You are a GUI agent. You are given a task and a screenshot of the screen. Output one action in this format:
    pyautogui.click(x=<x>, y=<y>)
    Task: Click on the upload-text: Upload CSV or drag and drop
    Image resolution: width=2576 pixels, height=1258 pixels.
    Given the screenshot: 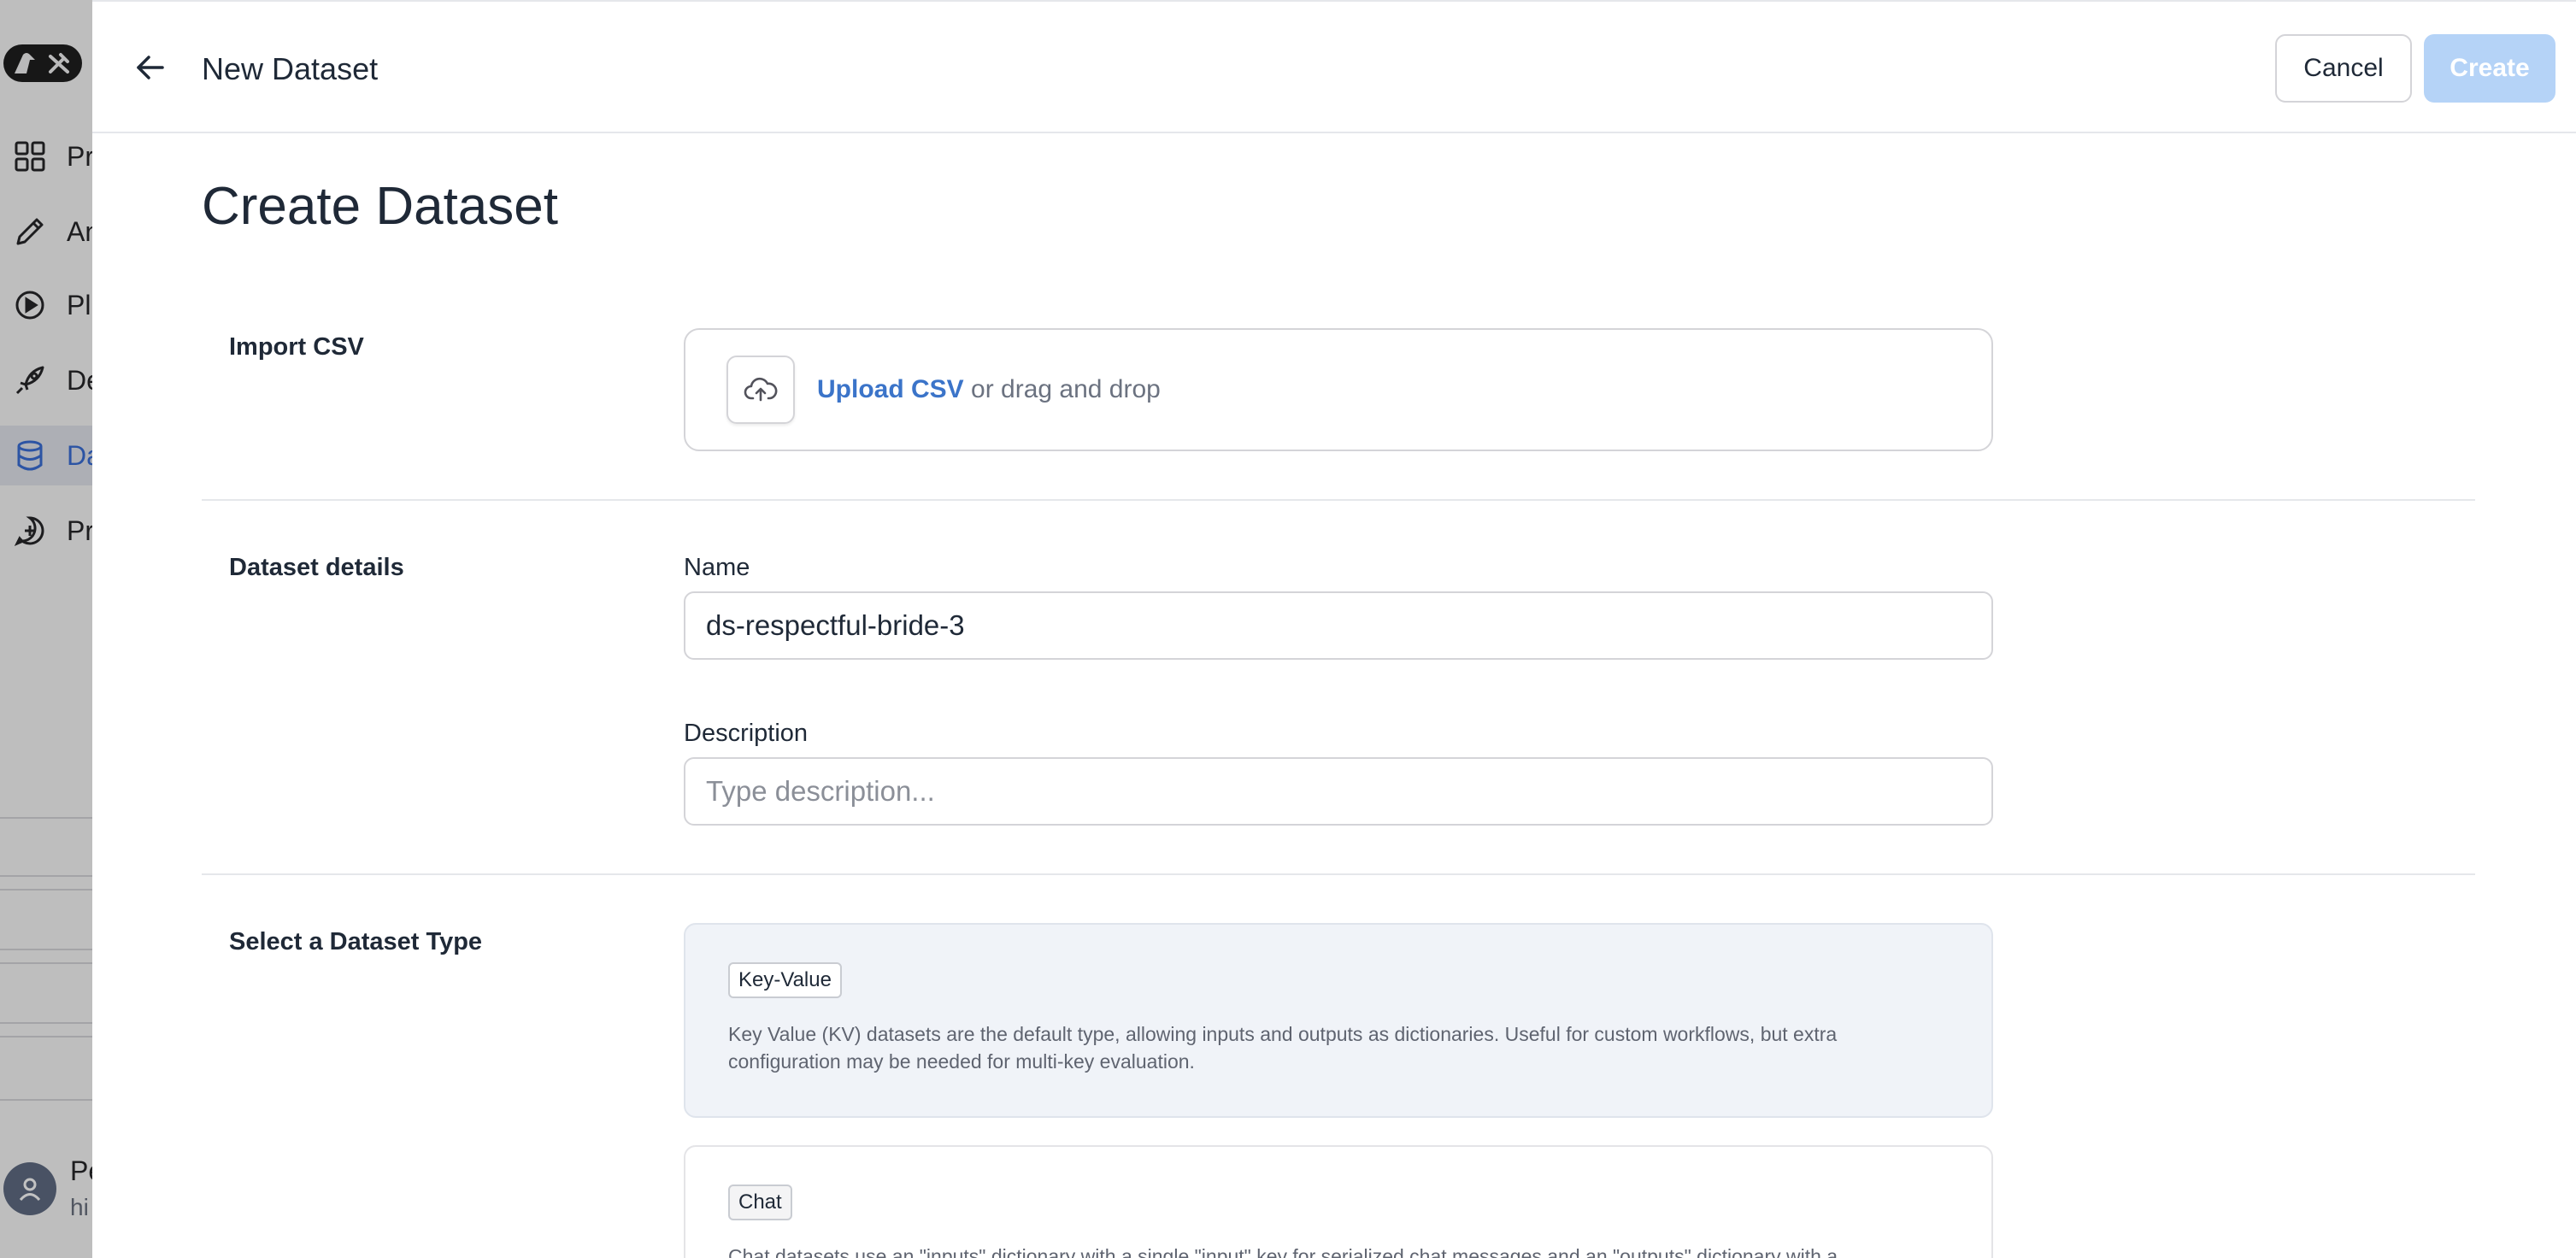 What is the action you would take?
    pyautogui.click(x=989, y=390)
    